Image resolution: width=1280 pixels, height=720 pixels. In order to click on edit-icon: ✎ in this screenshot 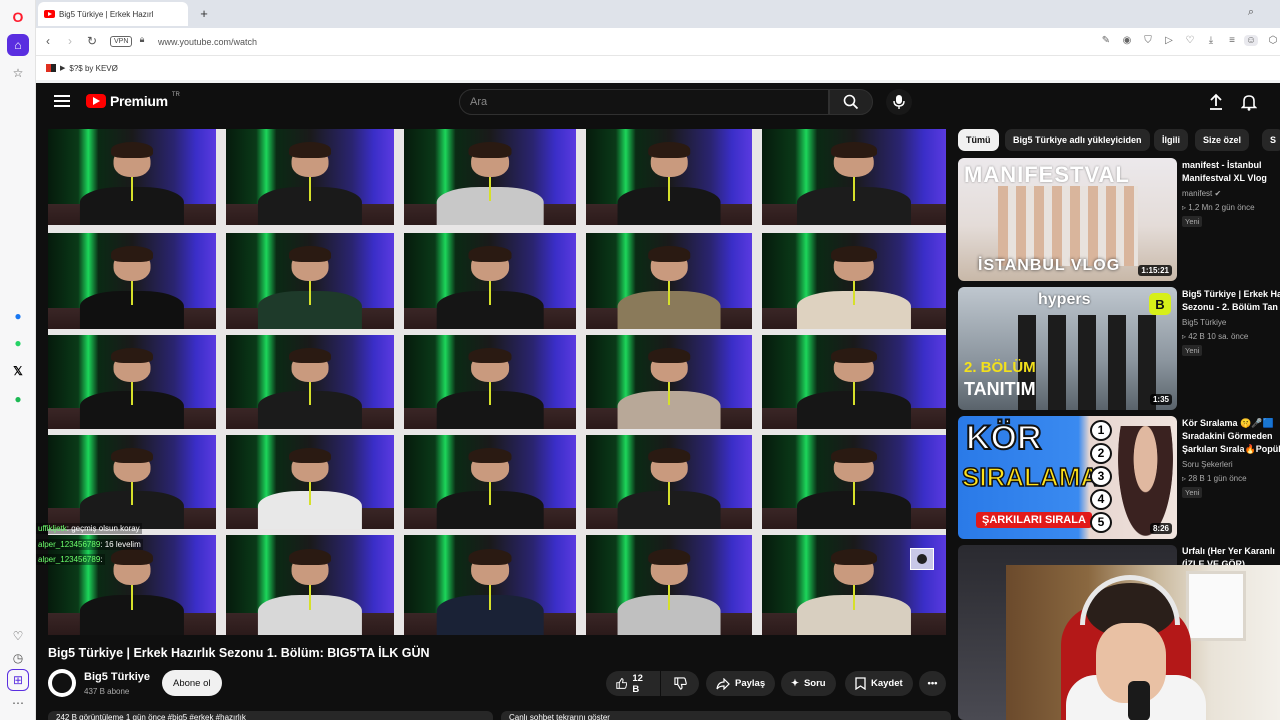, I will do `click(1106, 40)`.